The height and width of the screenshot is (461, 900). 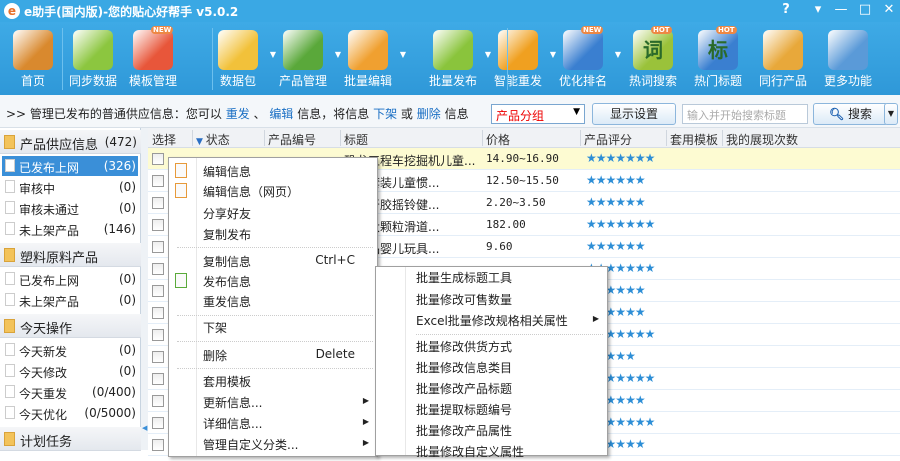 I want to click on sidebar-item: 审核未通过 (0), so click(x=70, y=208).